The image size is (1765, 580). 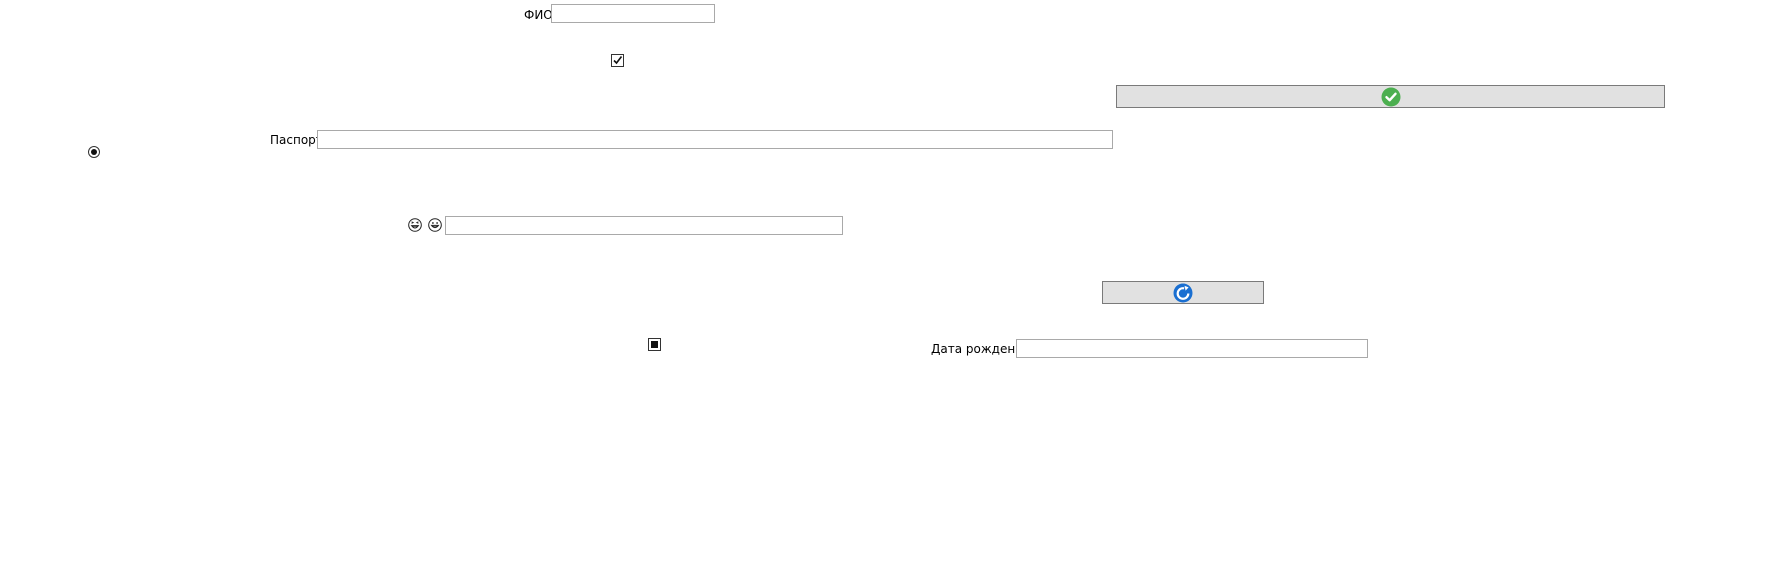 I want to click on birth-date-input, so click(x=1192, y=348).